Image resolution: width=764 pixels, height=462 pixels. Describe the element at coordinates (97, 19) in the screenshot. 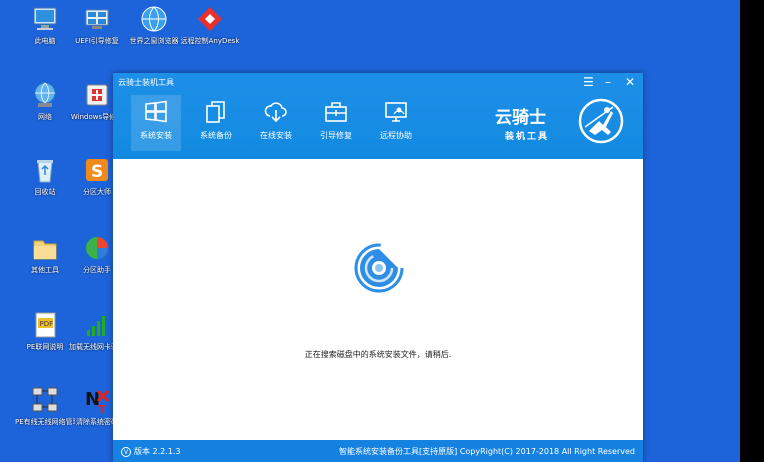

I see `uefi-repair-icon` at that location.